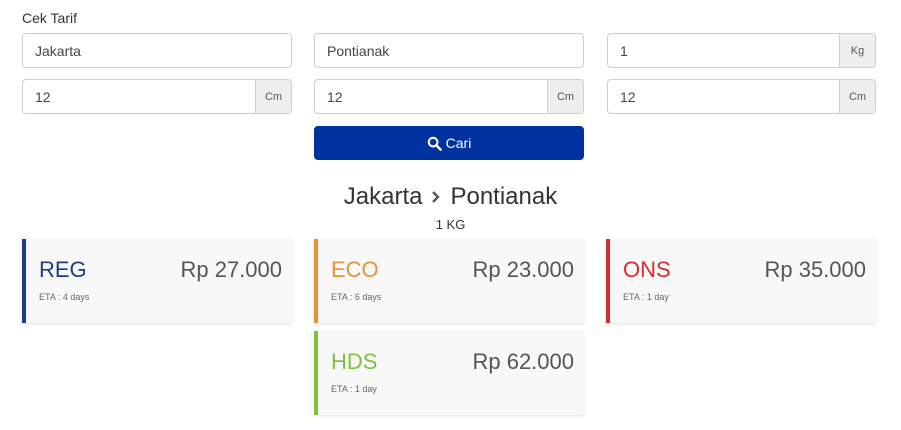 Image resolution: width=901 pixels, height=430 pixels. What do you see at coordinates (523, 361) in the screenshot?
I see `service-price: Rp 62.000` at bounding box center [523, 361].